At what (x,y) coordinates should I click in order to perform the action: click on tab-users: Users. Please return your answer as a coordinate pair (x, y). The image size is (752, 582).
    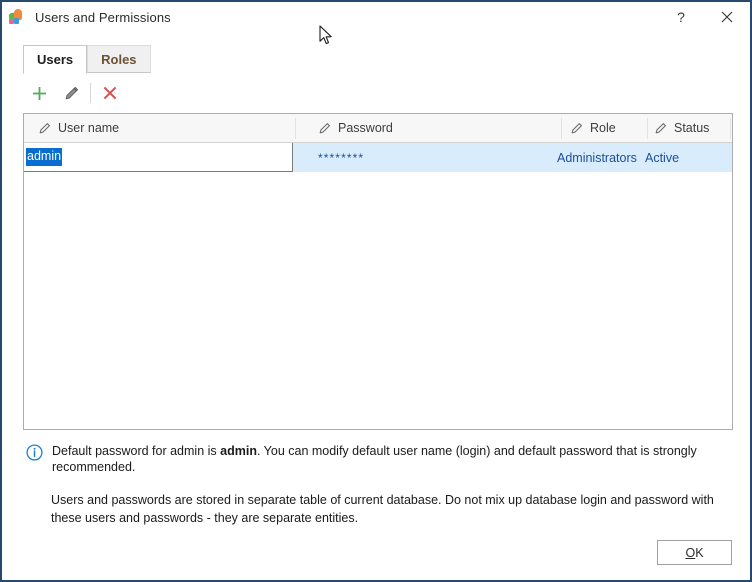
    Looking at the image, I should click on (55, 59).